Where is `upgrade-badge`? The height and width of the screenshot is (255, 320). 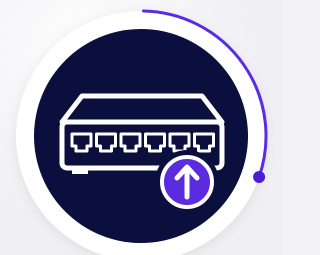 upgrade-badge is located at coordinates (187, 182).